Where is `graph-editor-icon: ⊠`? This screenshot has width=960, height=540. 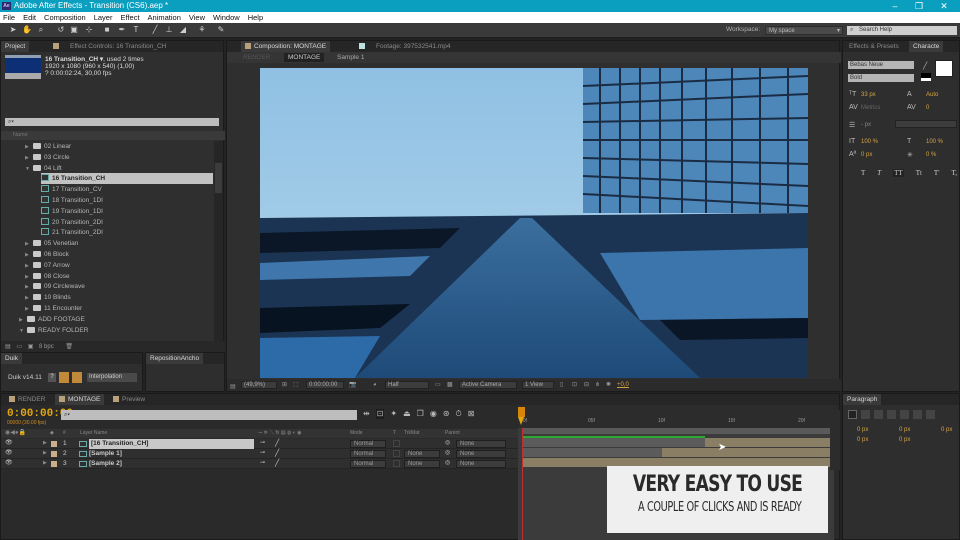 graph-editor-icon: ⊠ is located at coordinates (471, 414).